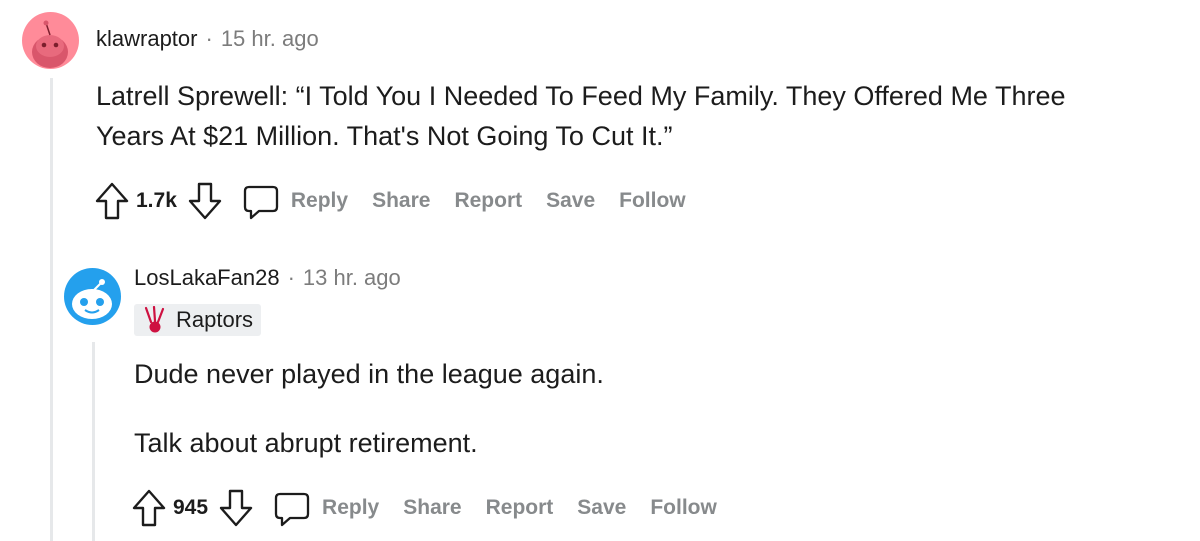  I want to click on username: LosLakaFan28, so click(207, 278).